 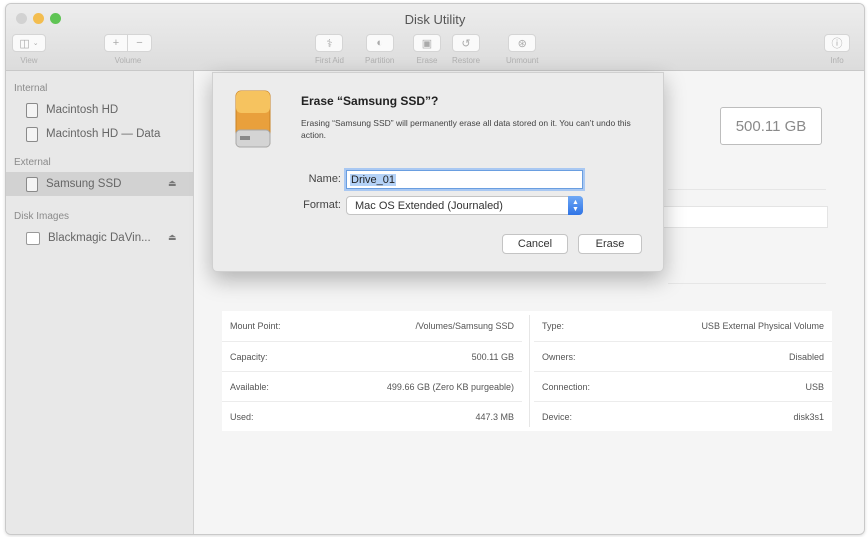 I want to click on sidebar-section-disk-images: Disk Images, so click(x=42, y=216).